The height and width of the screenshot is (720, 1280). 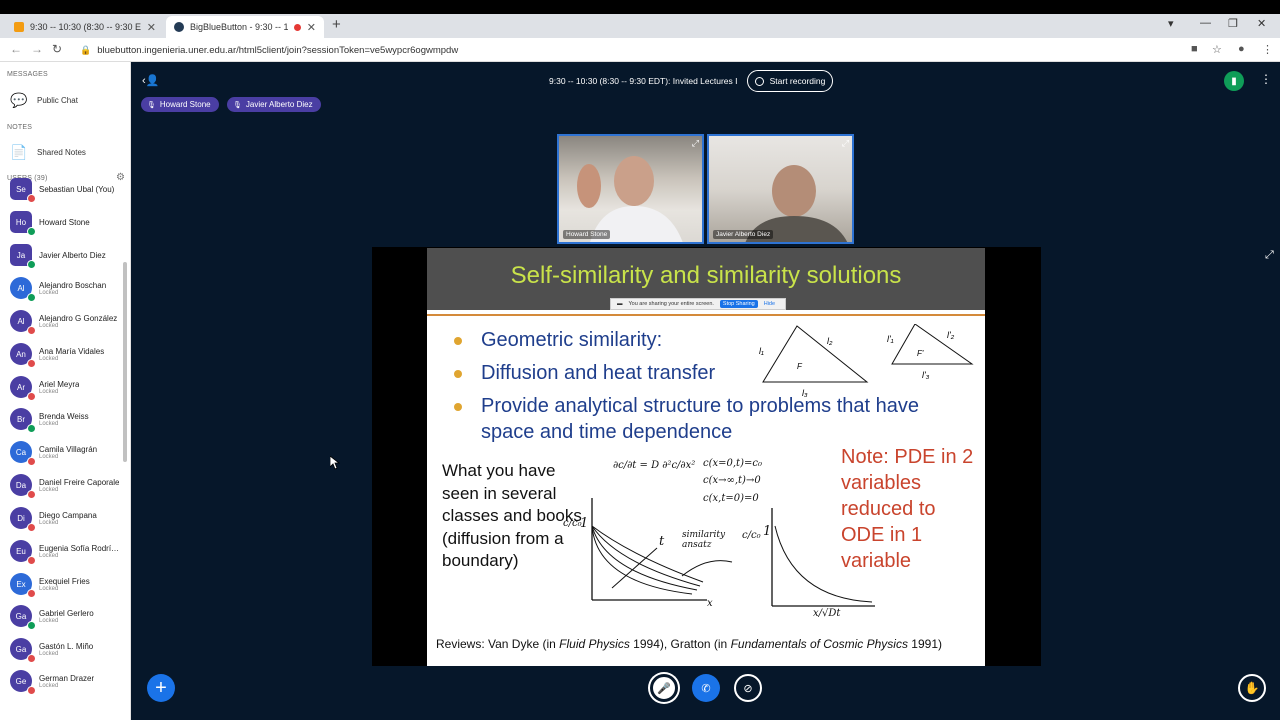 I want to click on raise-hand-button: ✋, so click(x=1252, y=688).